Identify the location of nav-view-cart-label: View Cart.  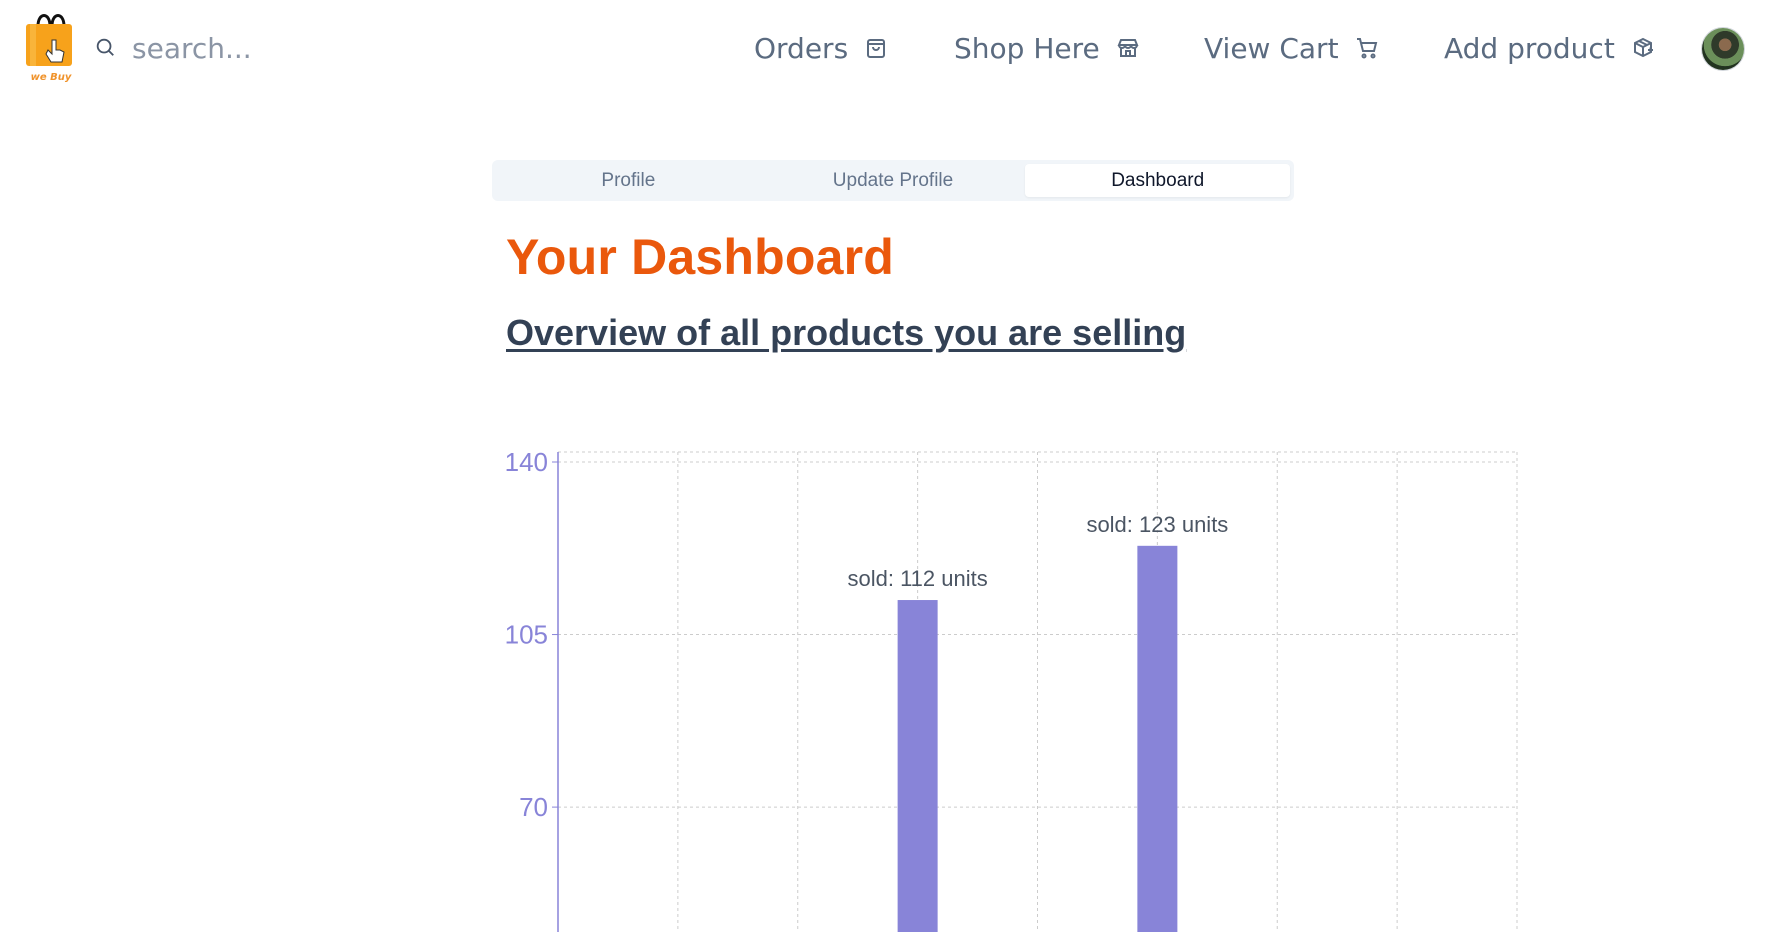
(1271, 48).